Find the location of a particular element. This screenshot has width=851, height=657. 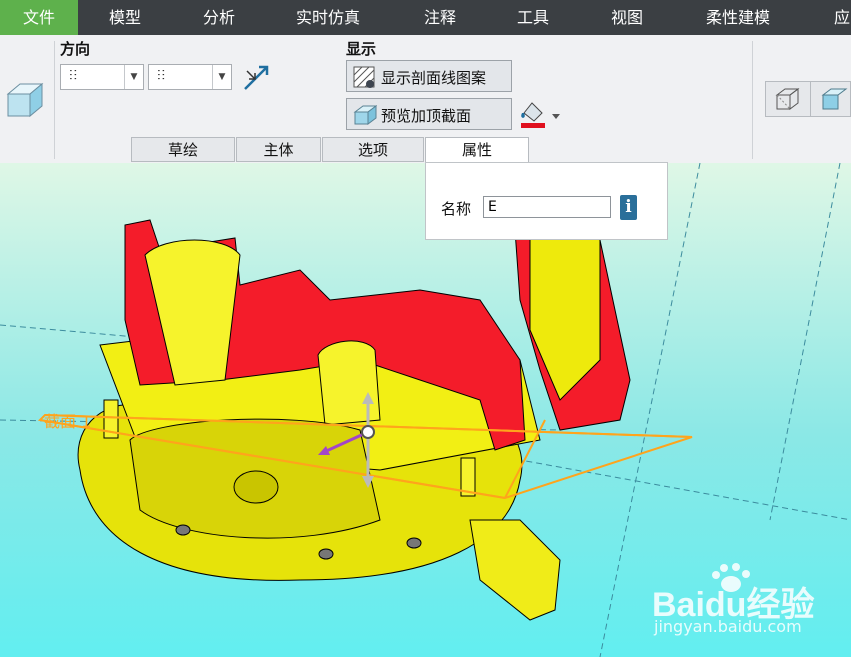

tab-options: 选项 is located at coordinates (373, 149).